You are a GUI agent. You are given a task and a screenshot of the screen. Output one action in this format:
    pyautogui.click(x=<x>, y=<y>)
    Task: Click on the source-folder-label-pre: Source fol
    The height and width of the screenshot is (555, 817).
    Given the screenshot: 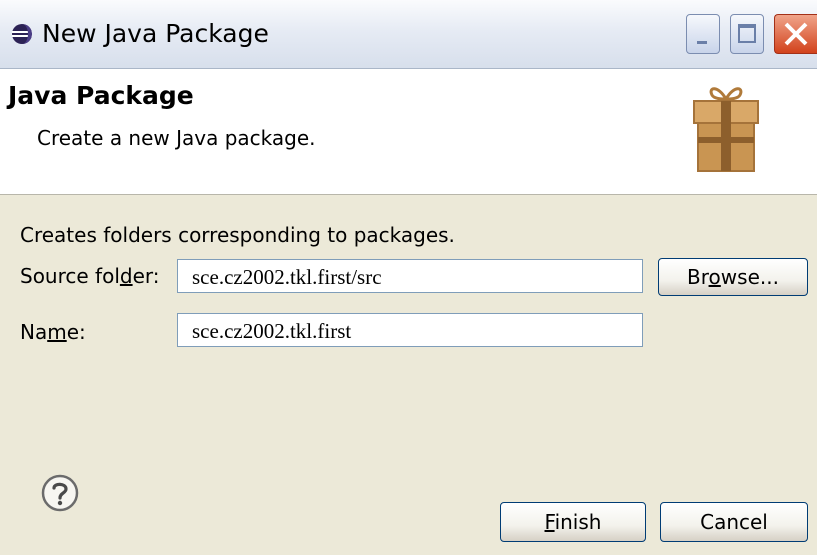 What is the action you would take?
    pyautogui.click(x=70, y=276)
    